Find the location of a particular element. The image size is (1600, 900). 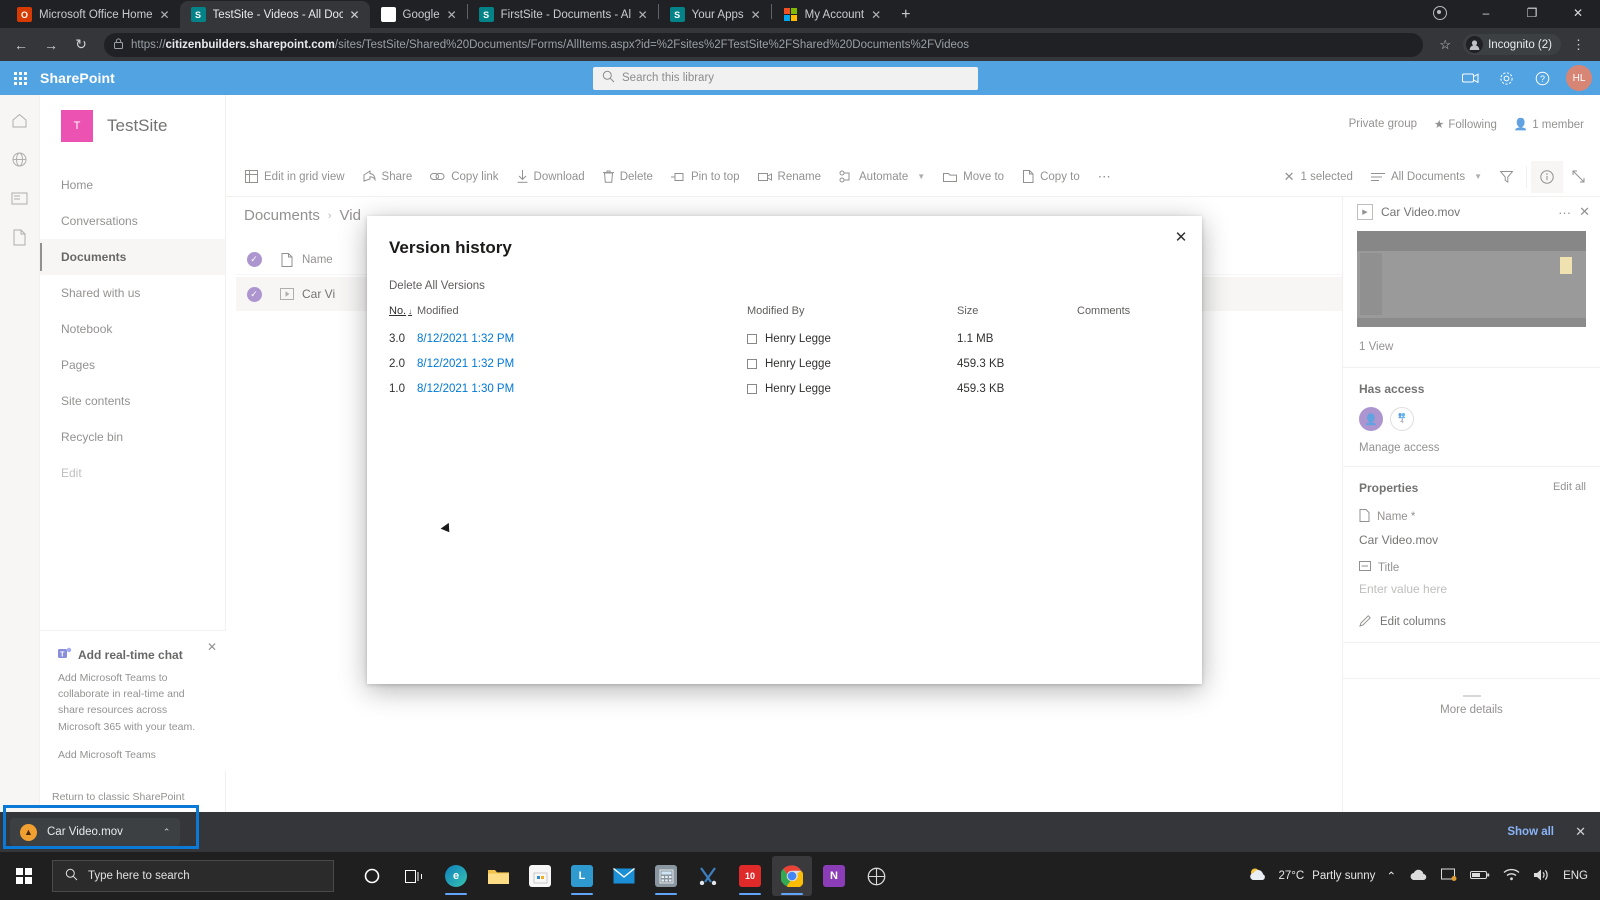

mail-icon is located at coordinates (624, 876).